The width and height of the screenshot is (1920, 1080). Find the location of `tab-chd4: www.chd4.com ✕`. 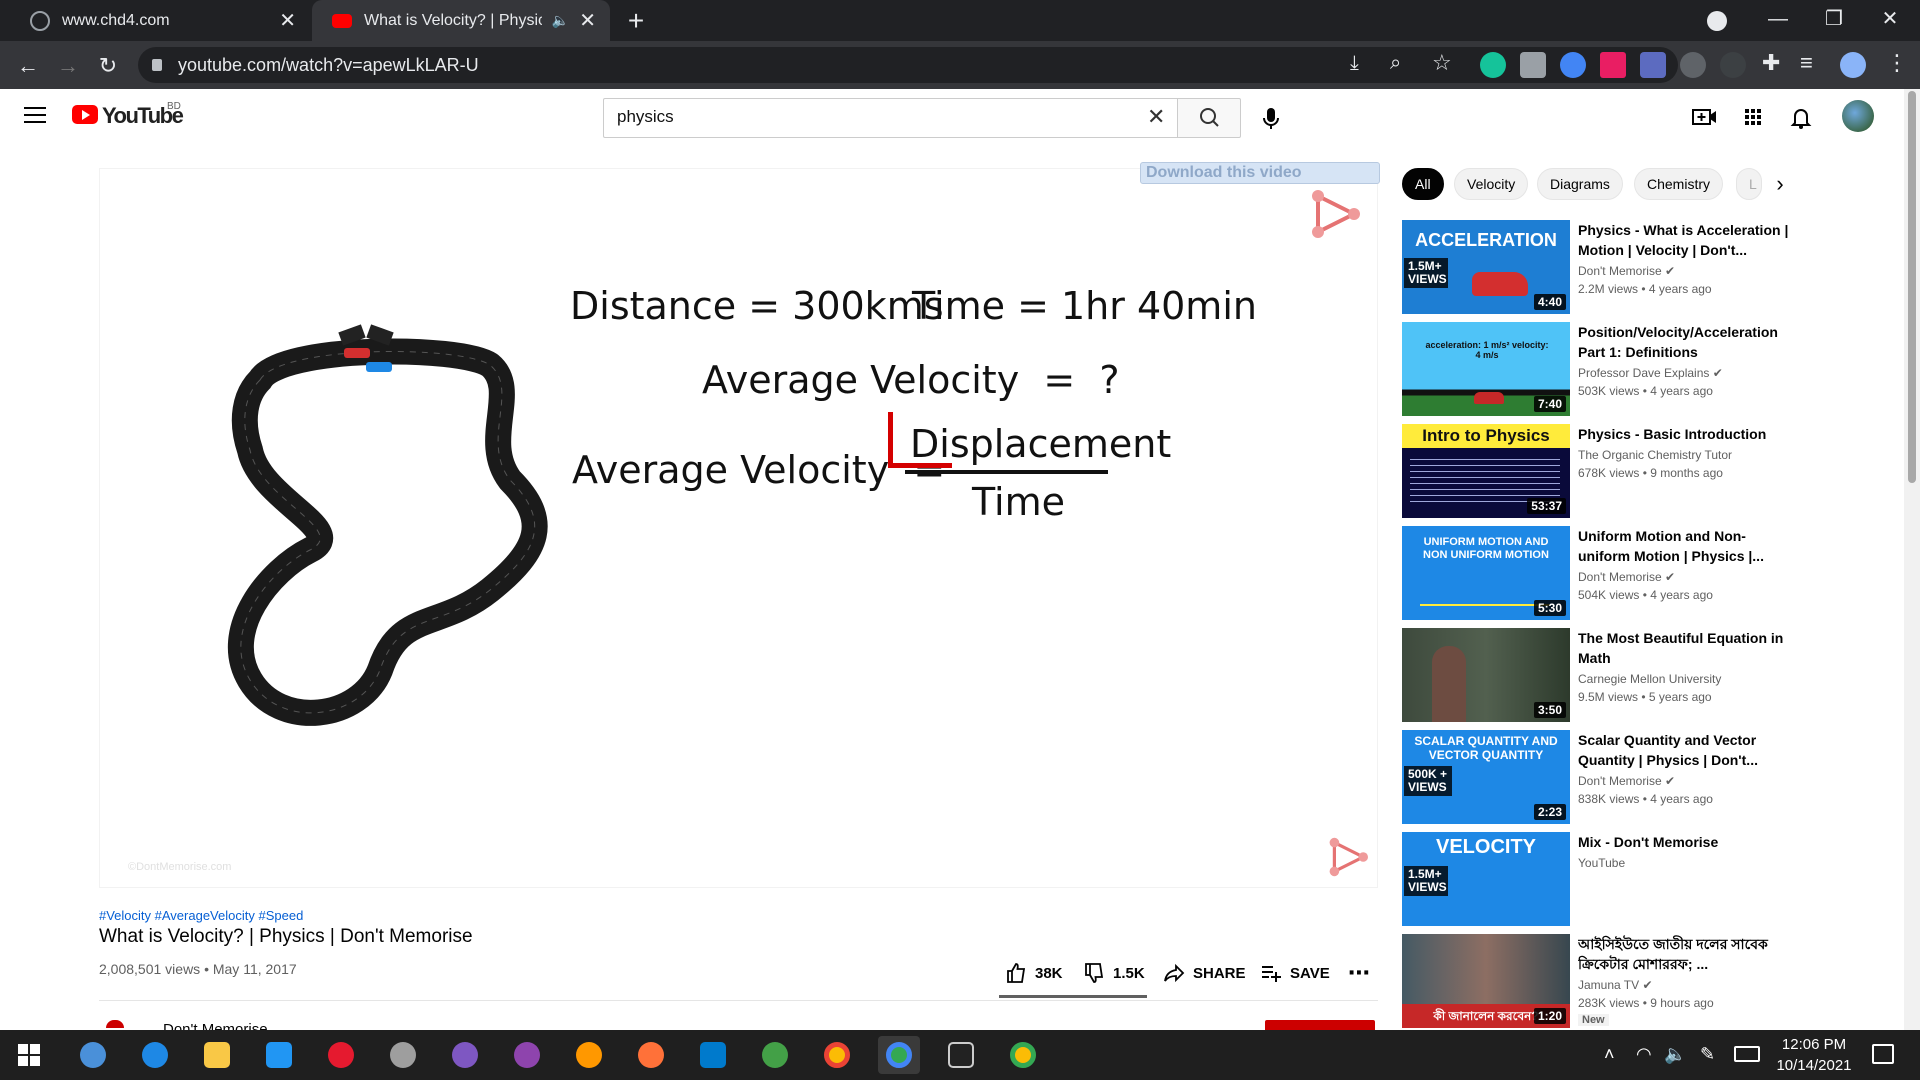

tab-chd4: www.chd4.com ✕ is located at coordinates (160, 20).